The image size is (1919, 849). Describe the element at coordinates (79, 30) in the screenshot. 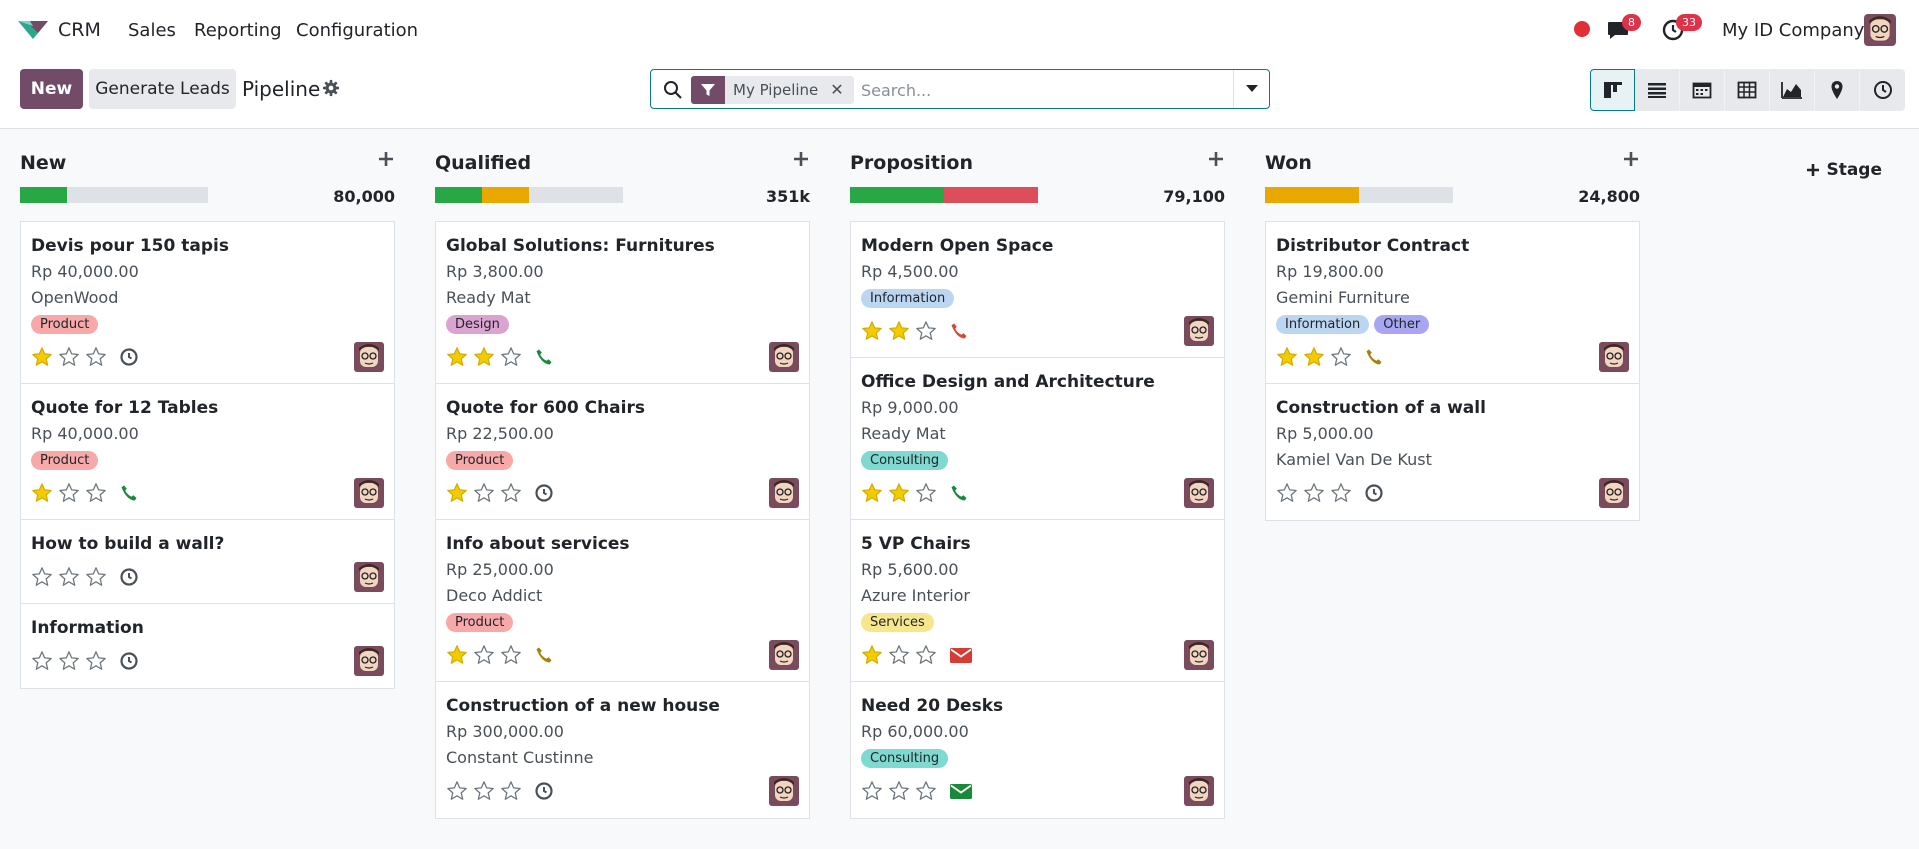

I see `app-name: CRM` at that location.